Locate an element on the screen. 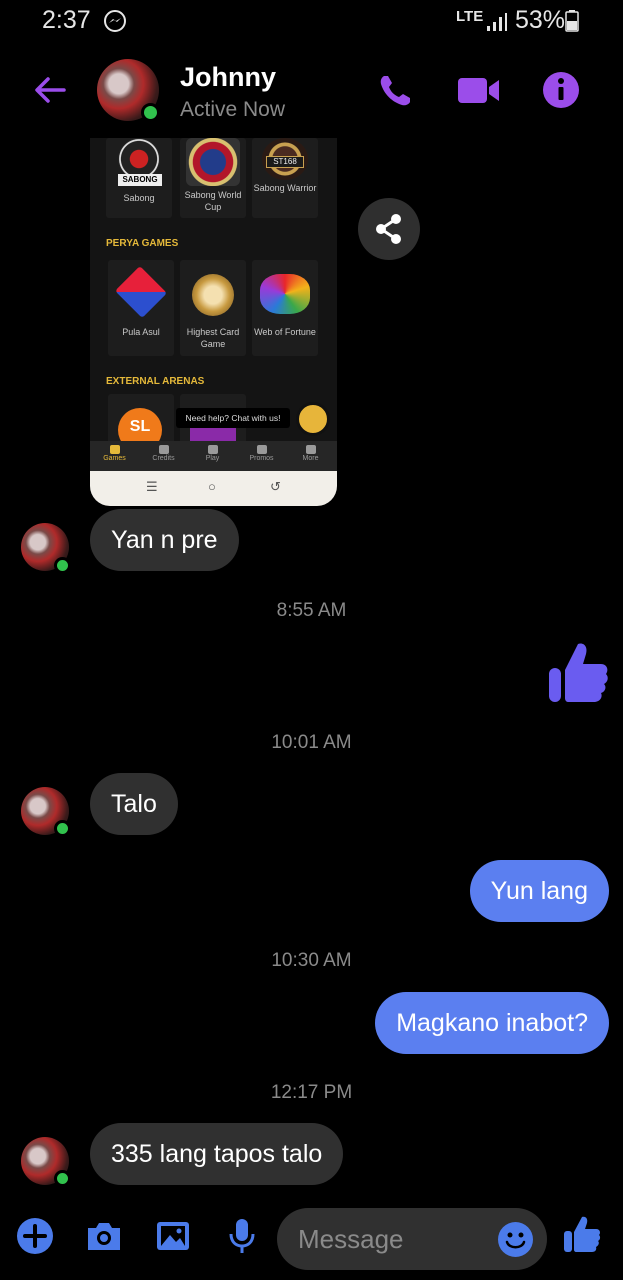  tile-label: Sabong World Cup is located at coordinates (213, 201).